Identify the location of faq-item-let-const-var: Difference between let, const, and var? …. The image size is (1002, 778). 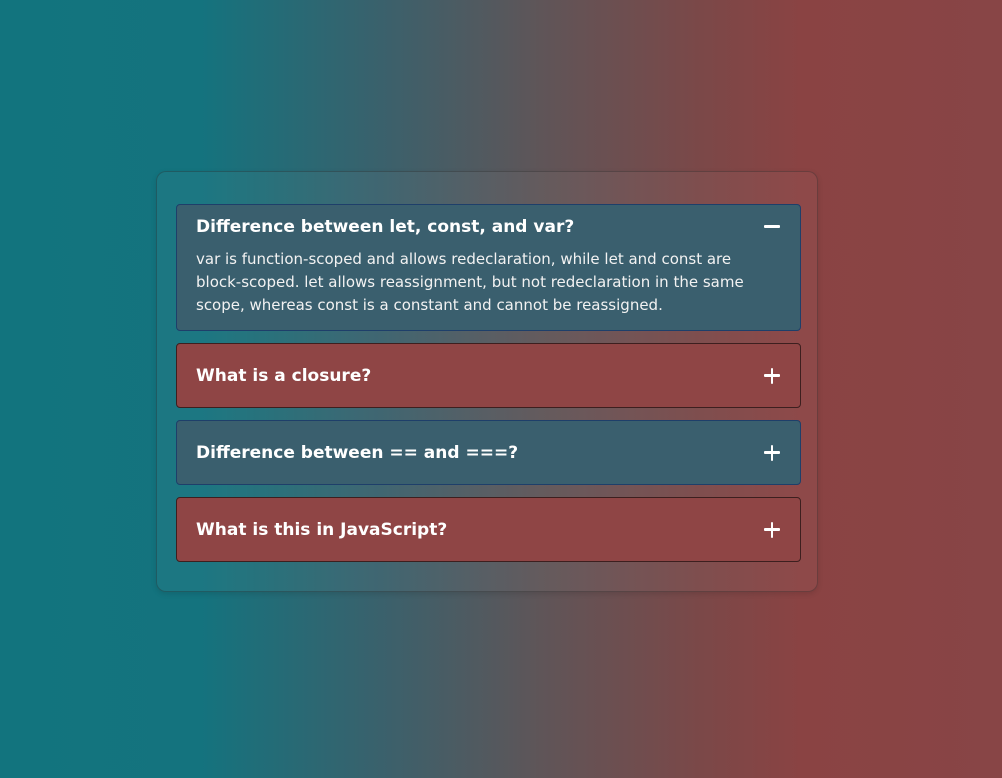
(488, 267).